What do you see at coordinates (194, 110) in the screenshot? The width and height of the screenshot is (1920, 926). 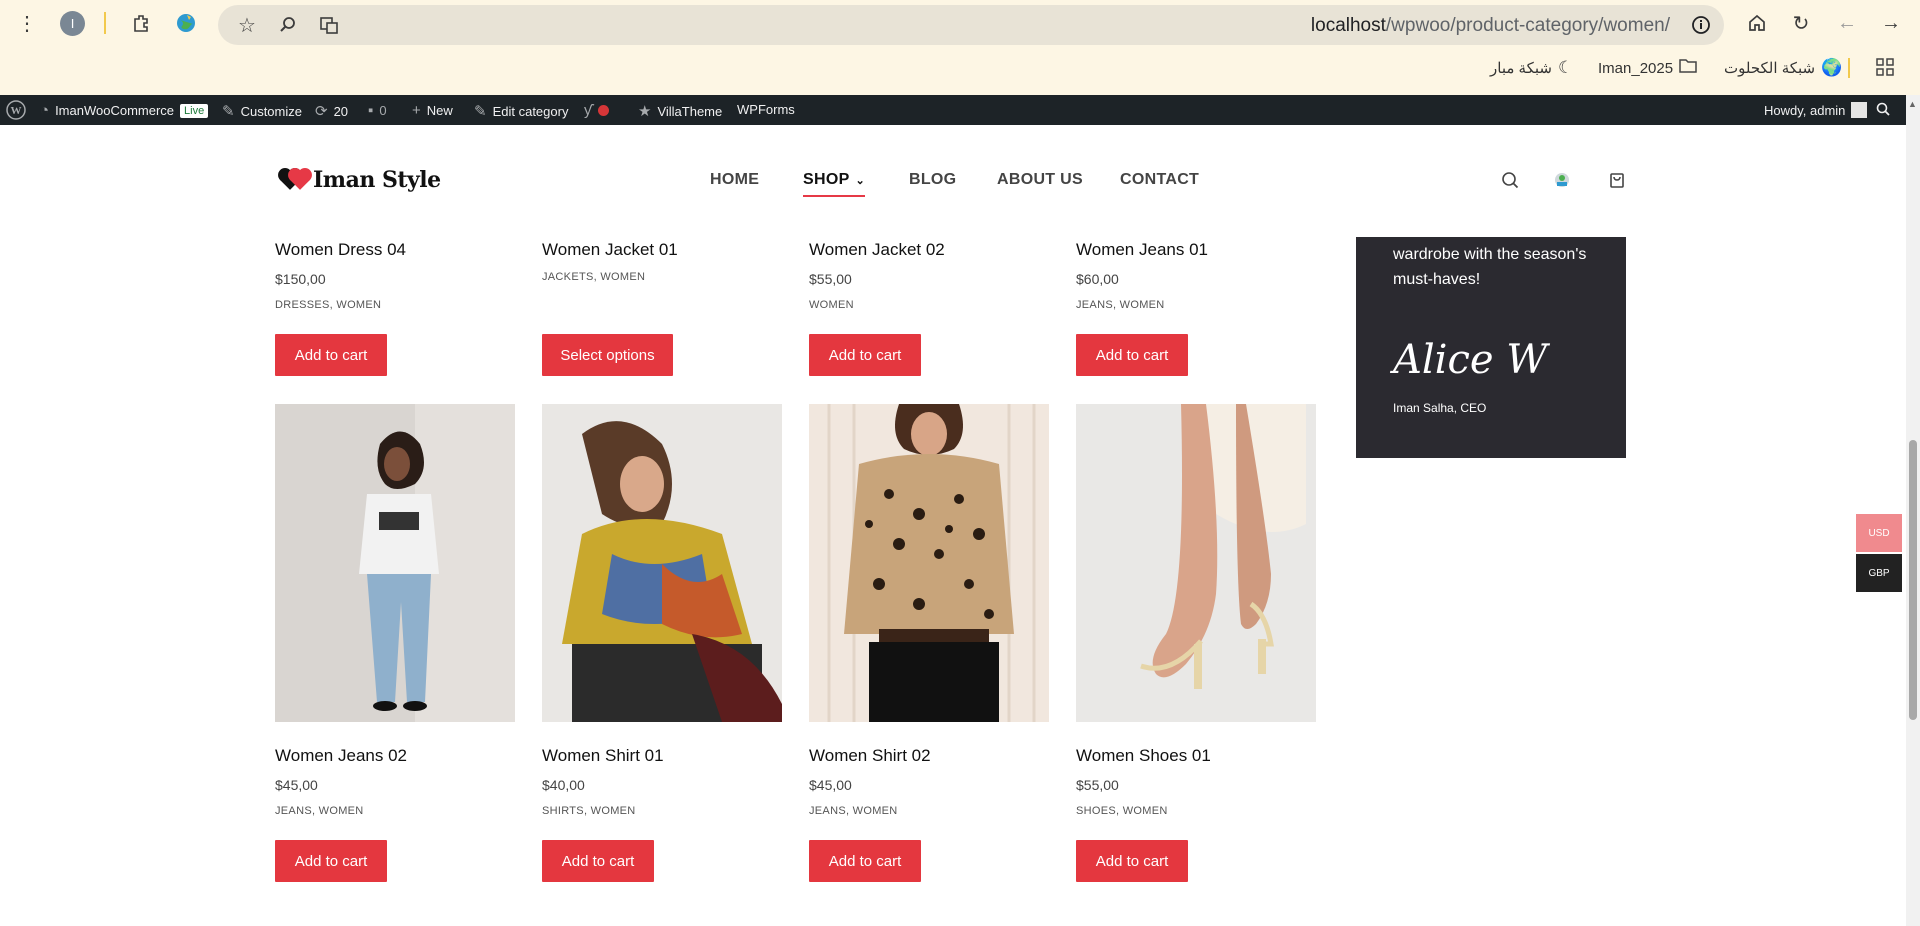 I see `live-badge: Live` at bounding box center [194, 110].